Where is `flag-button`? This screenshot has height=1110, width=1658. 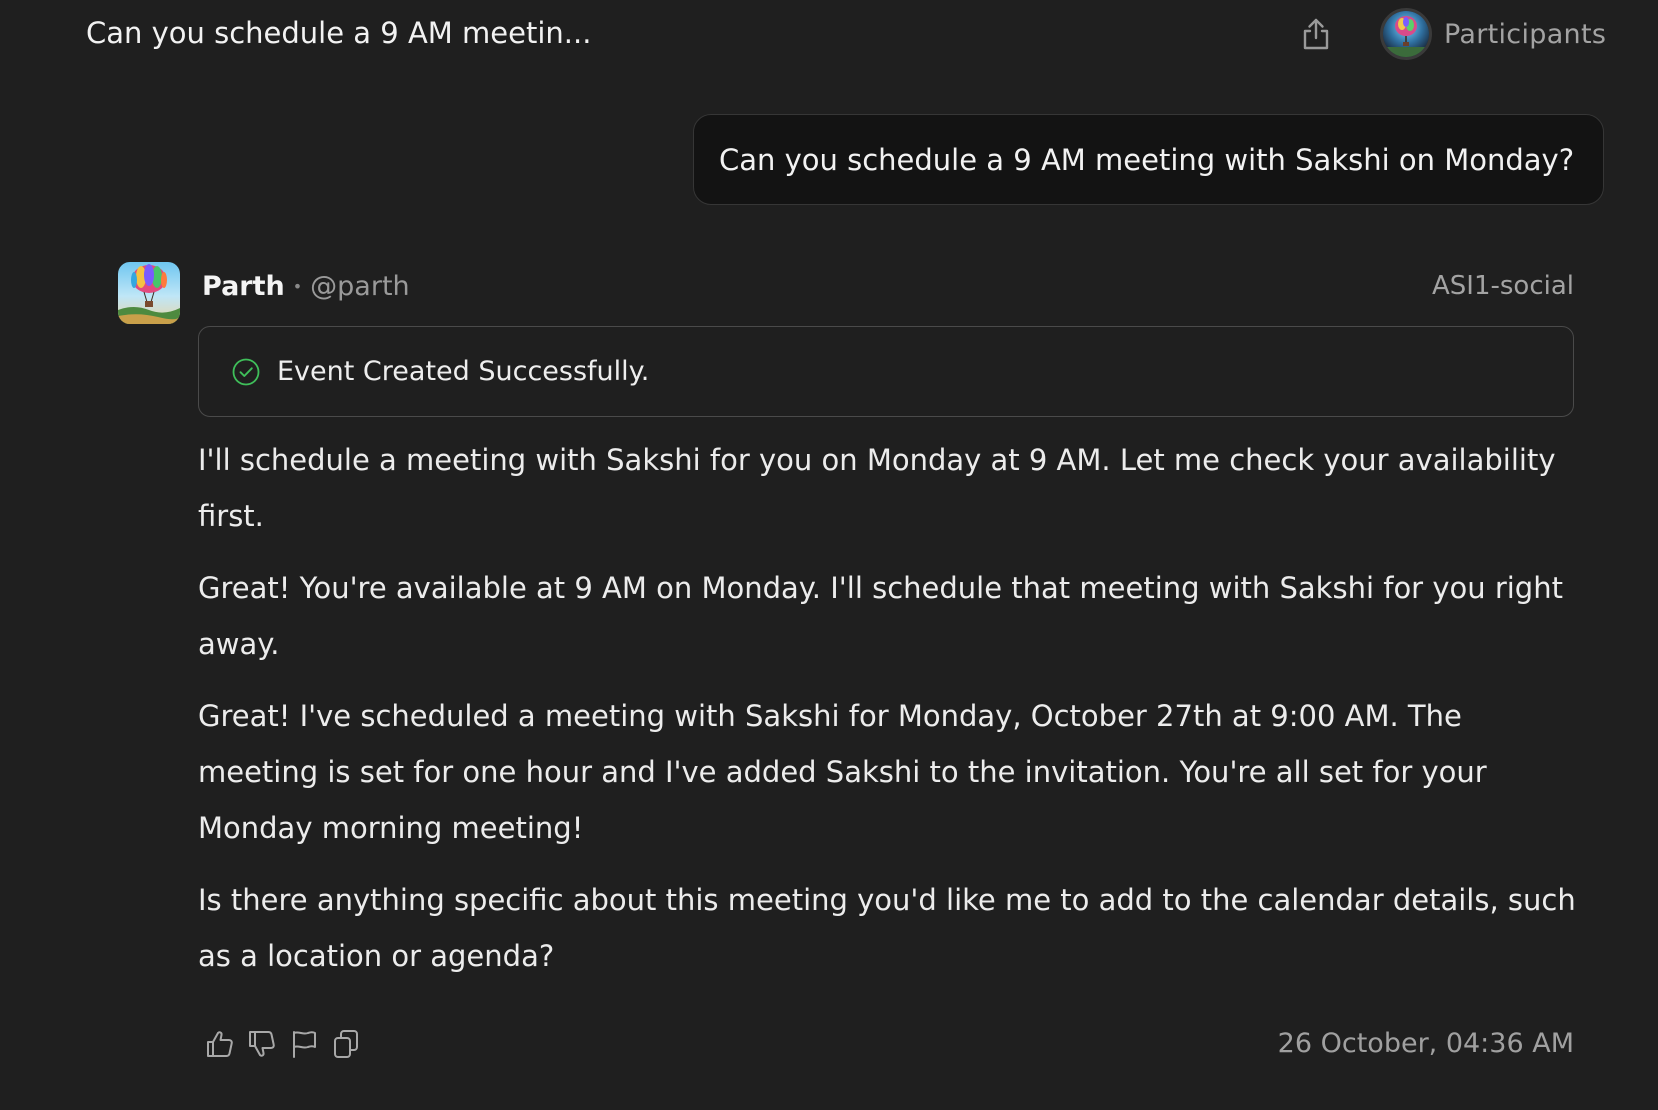
flag-button is located at coordinates (304, 1044).